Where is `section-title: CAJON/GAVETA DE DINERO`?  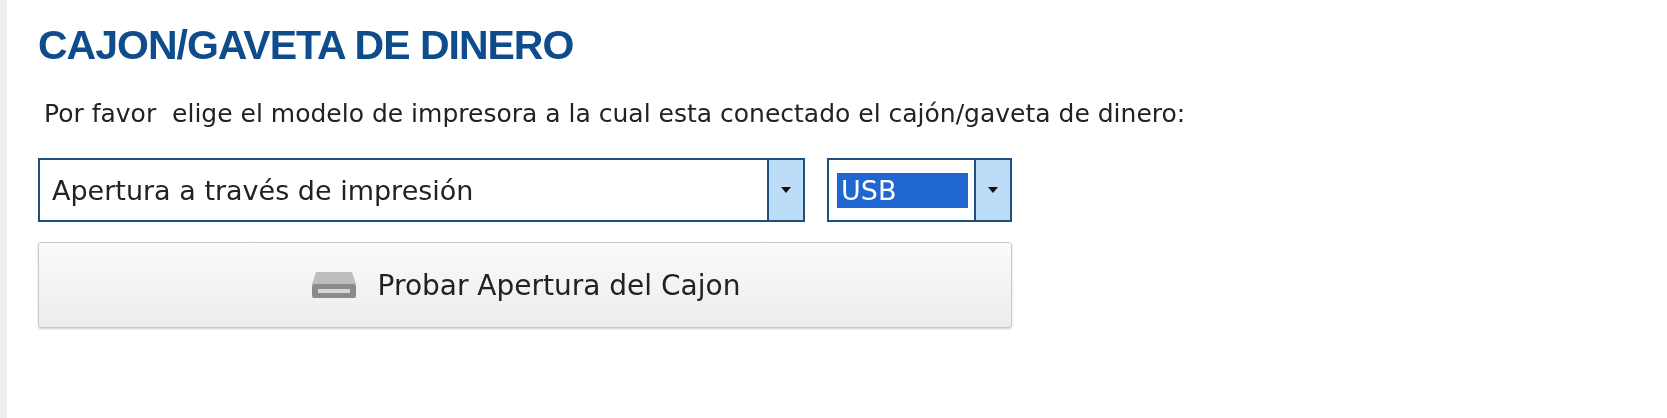
section-title: CAJON/GAVETA DE DINERO is located at coordinates (306, 45).